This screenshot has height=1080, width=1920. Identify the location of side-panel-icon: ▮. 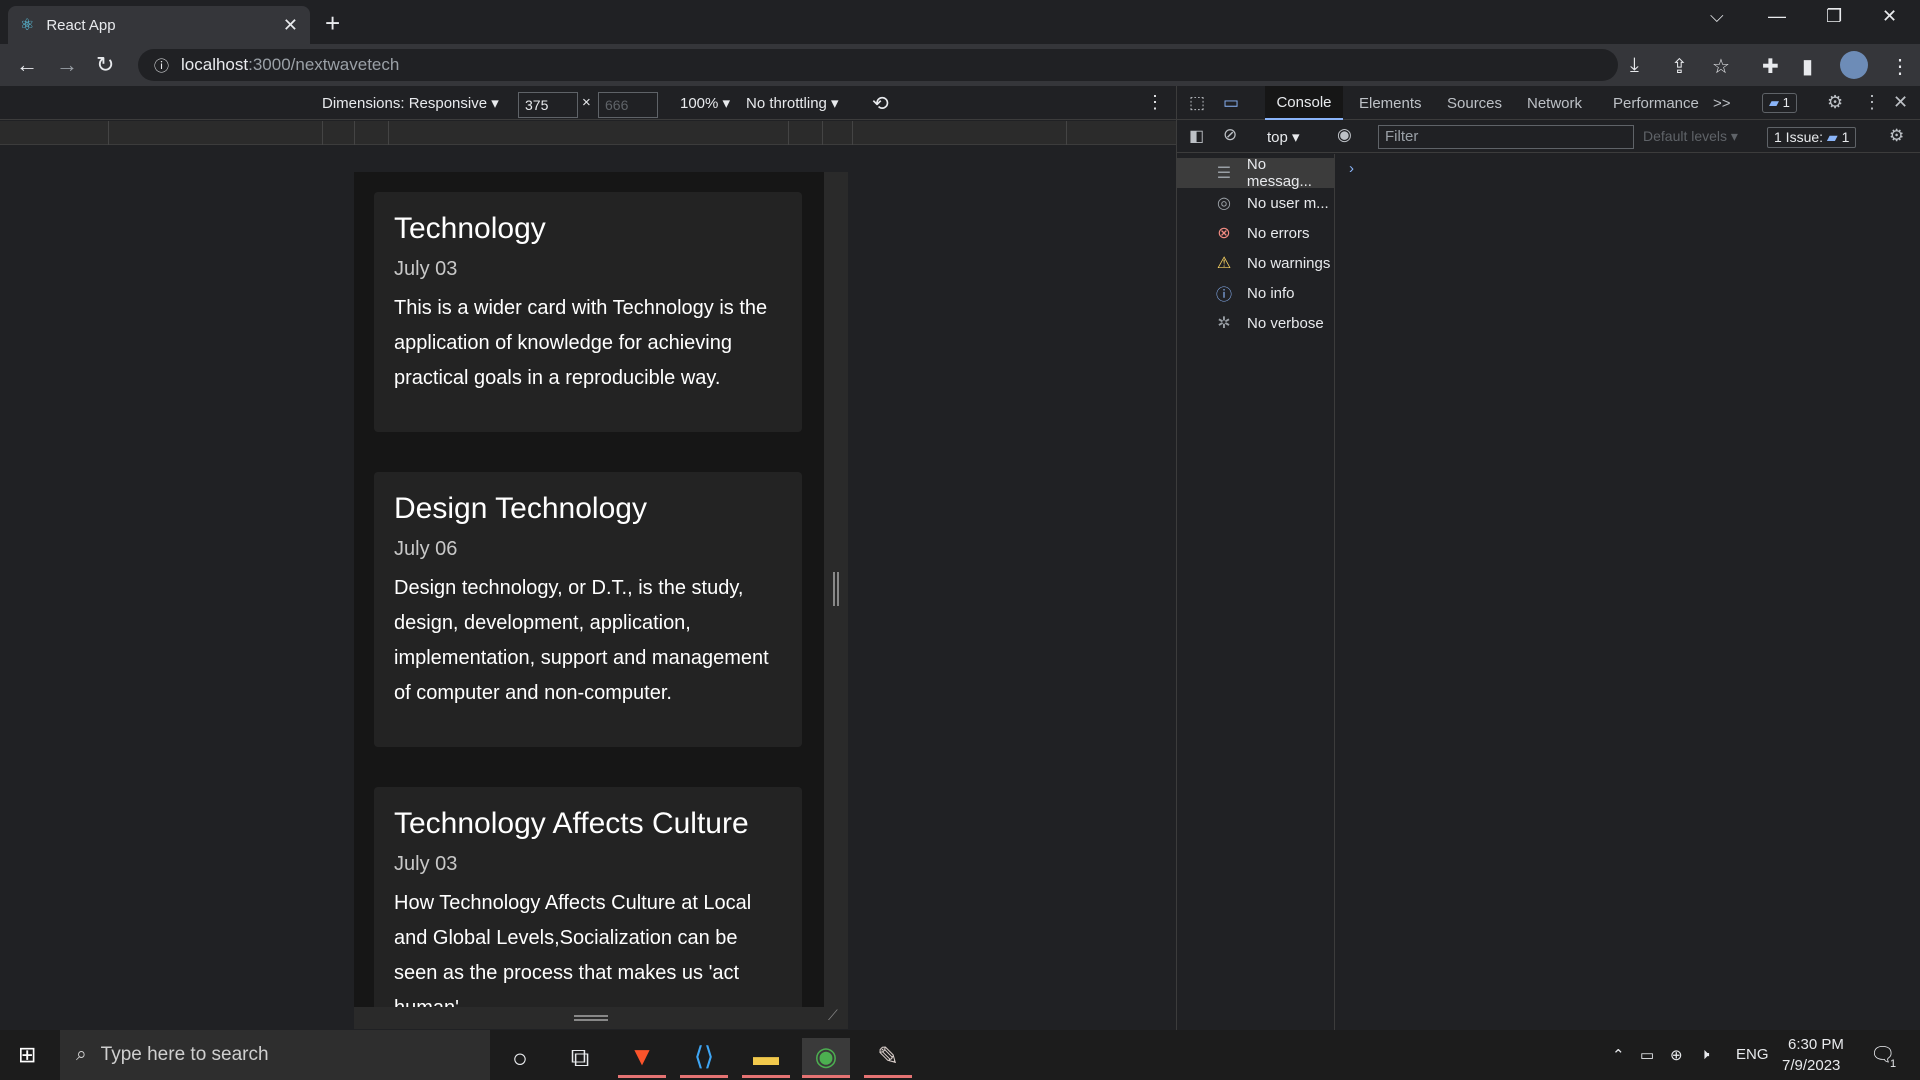
(1807, 66).